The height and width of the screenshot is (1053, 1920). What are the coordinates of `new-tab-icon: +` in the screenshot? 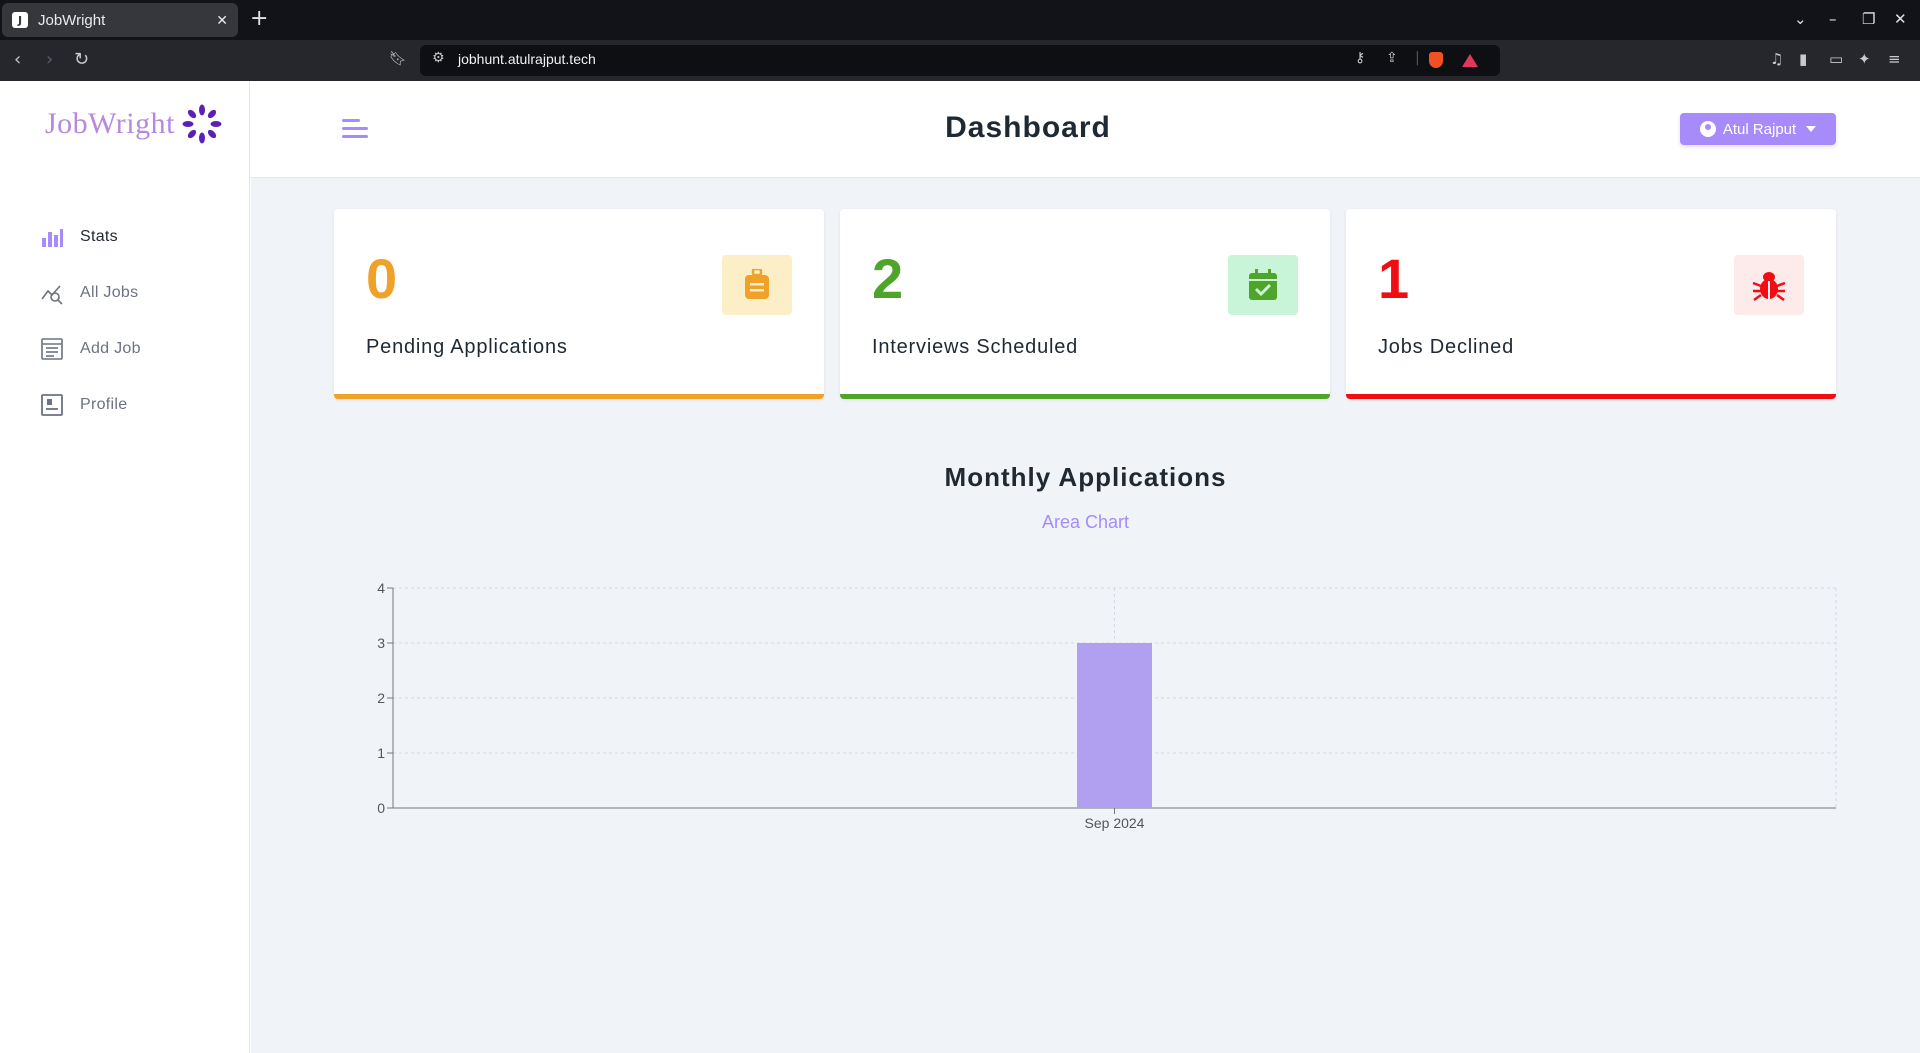 It's located at (259, 18).